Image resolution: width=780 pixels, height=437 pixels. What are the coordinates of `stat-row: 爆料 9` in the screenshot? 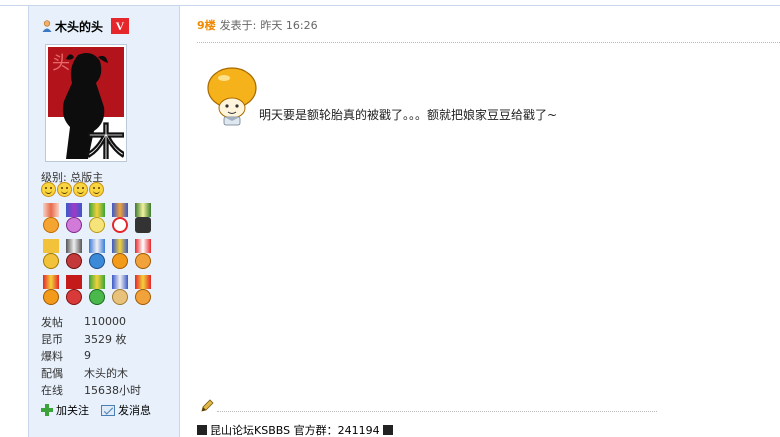 It's located at (91, 355).